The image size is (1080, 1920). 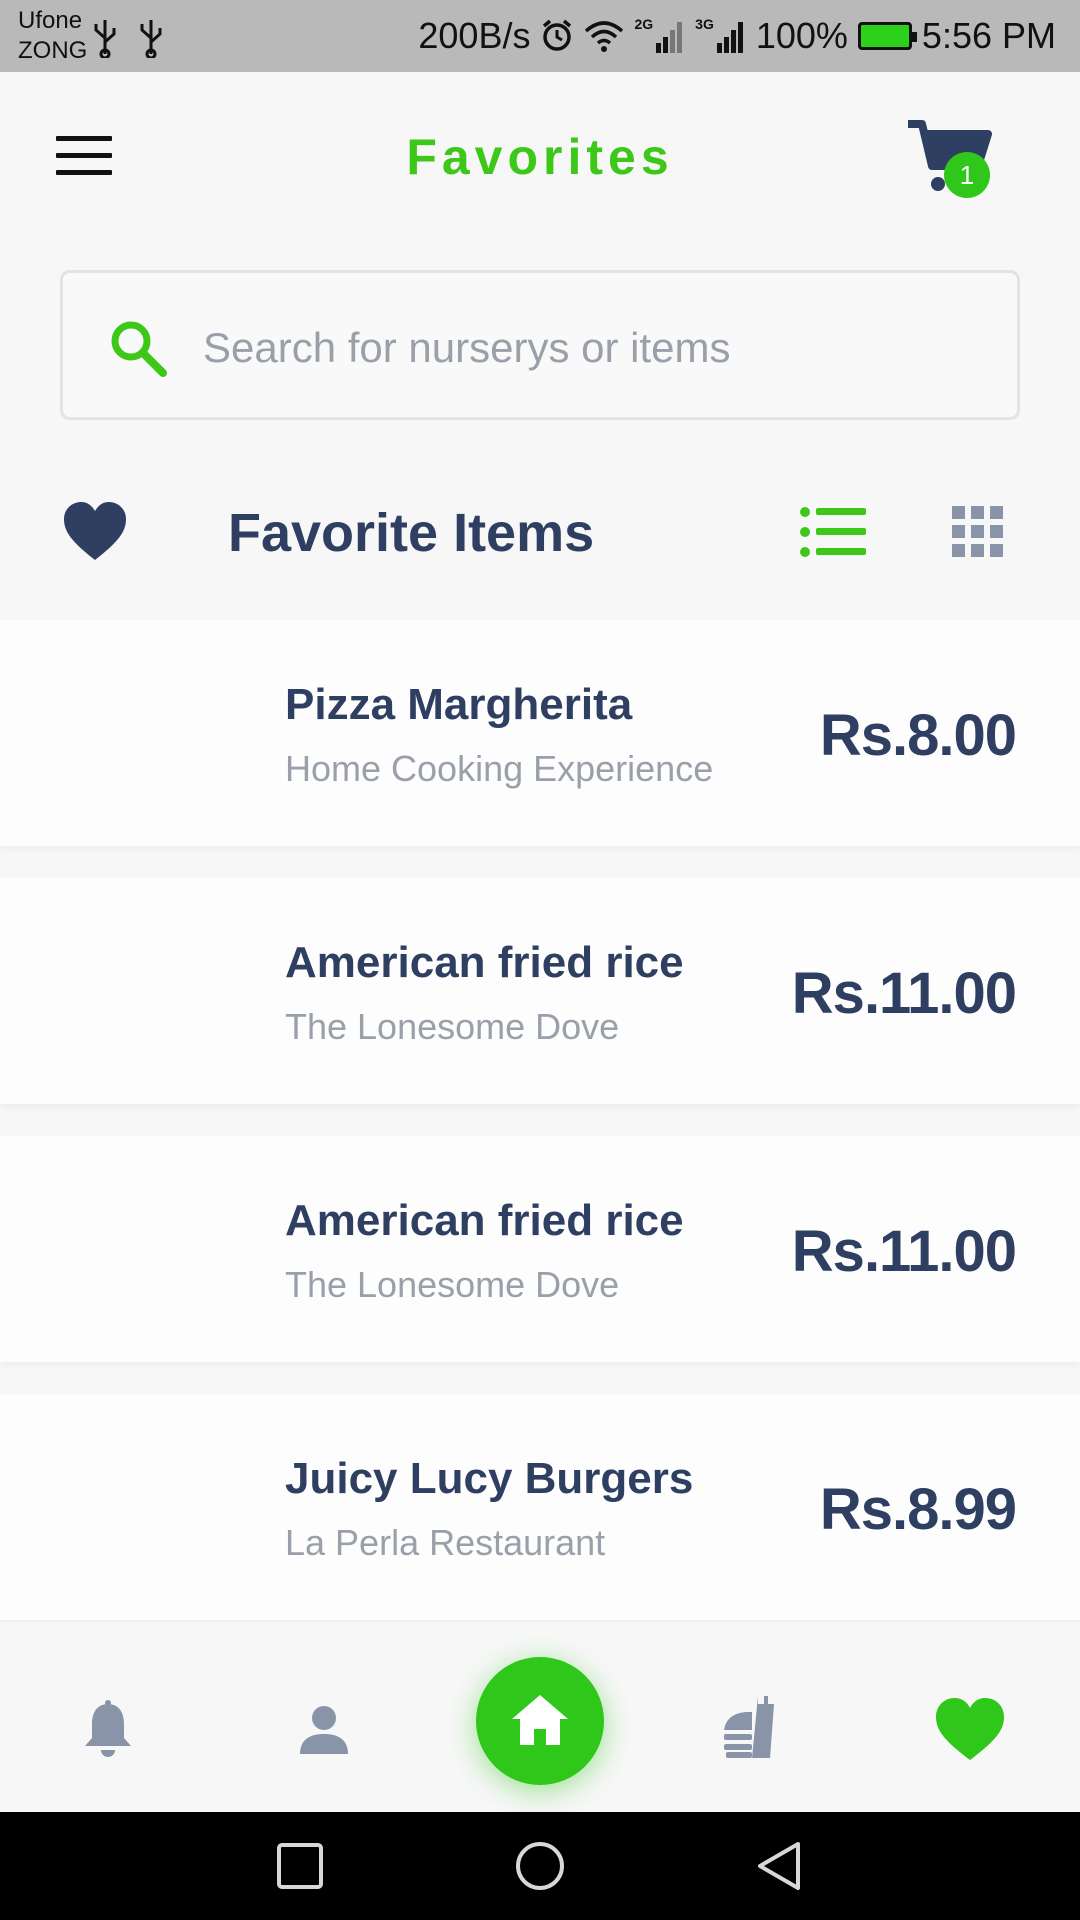 I want to click on item-restaurant: La Perla Restaurant, so click(x=445, y=1542).